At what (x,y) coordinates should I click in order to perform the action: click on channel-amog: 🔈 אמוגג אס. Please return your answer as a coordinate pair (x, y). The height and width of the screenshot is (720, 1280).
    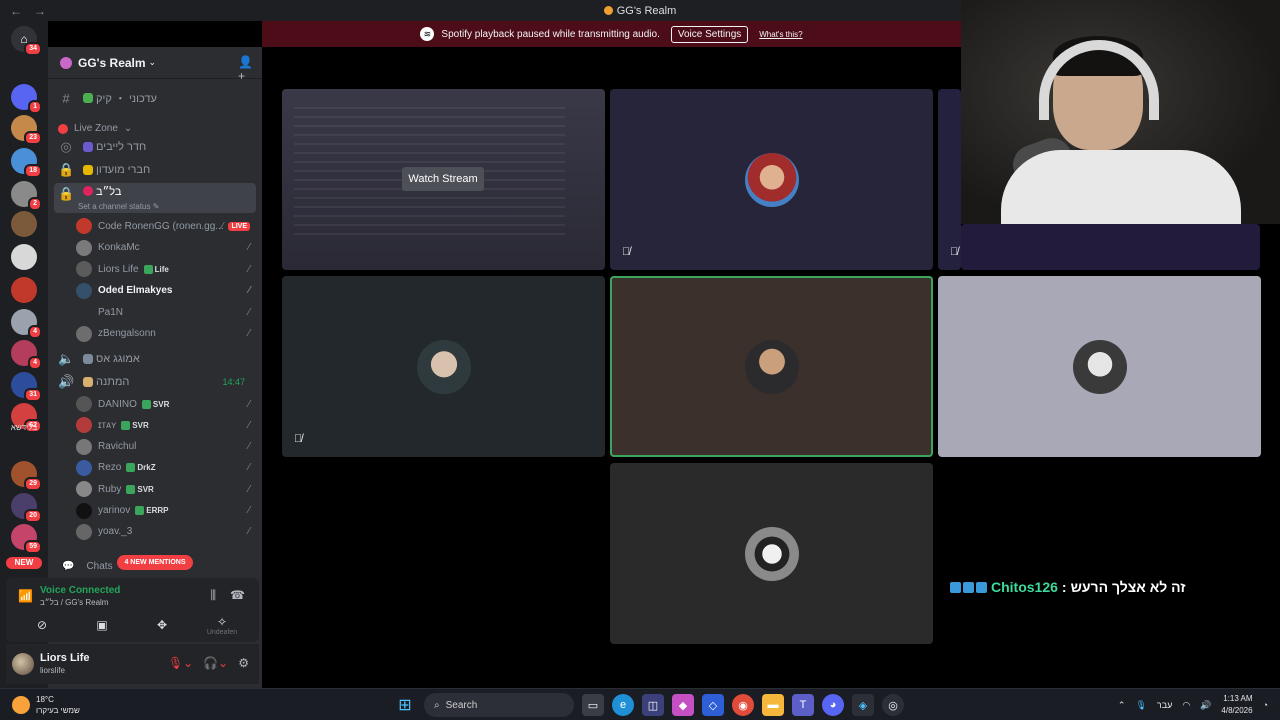
    Looking at the image, I should click on (155, 359).